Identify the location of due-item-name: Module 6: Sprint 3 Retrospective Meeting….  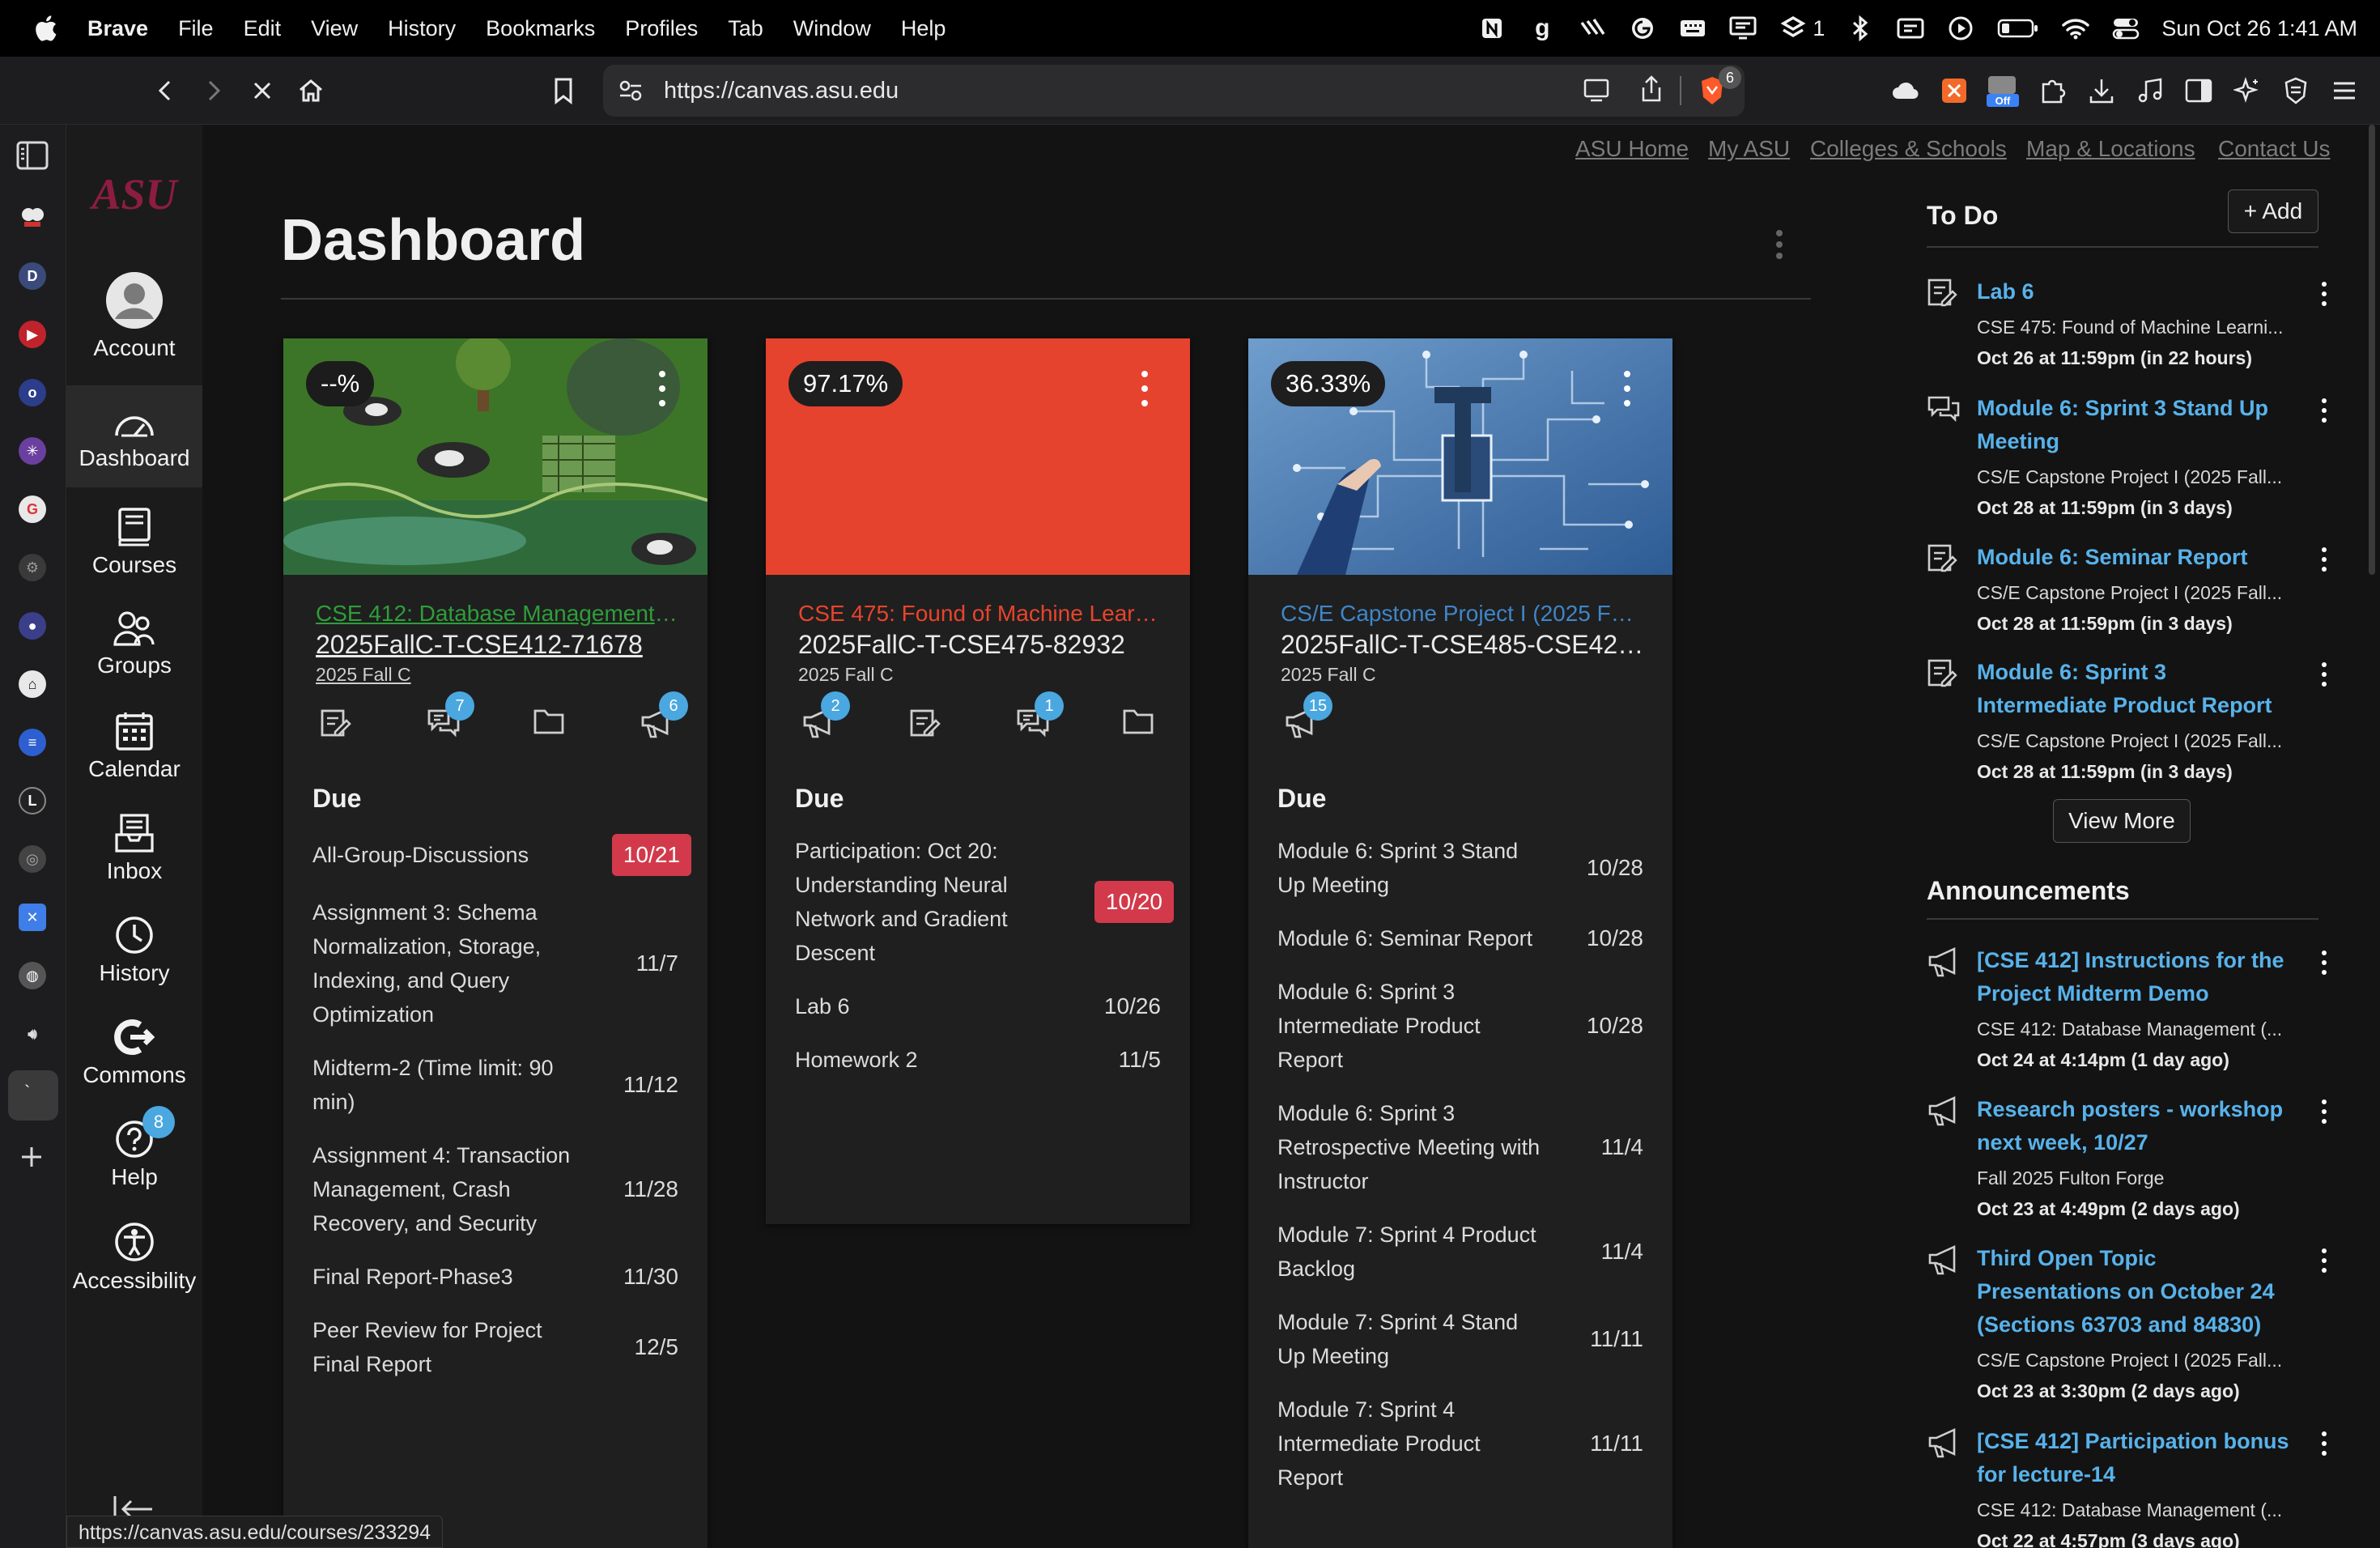
(1411, 1147).